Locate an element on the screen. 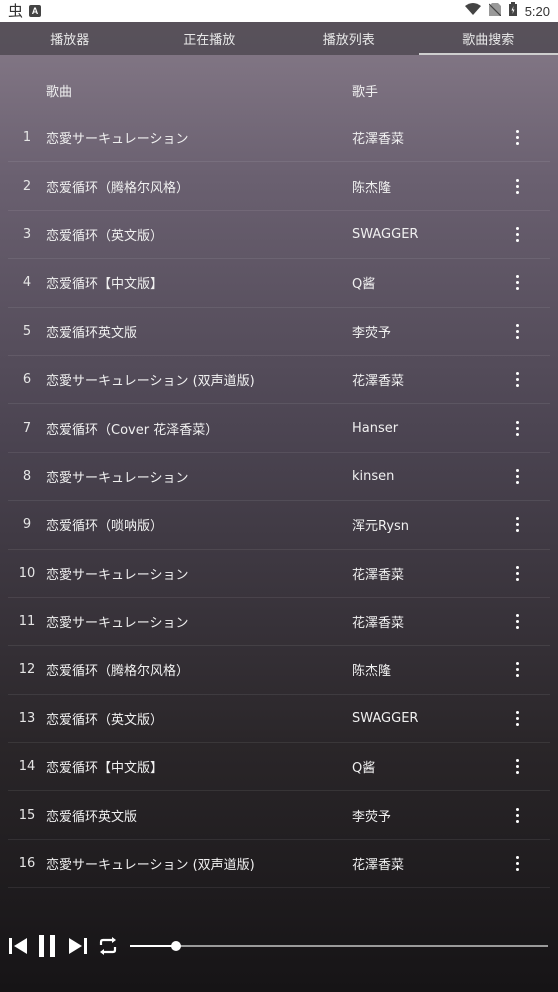 The height and width of the screenshot is (992, 558). row-number: 4 is located at coordinates (27, 283).